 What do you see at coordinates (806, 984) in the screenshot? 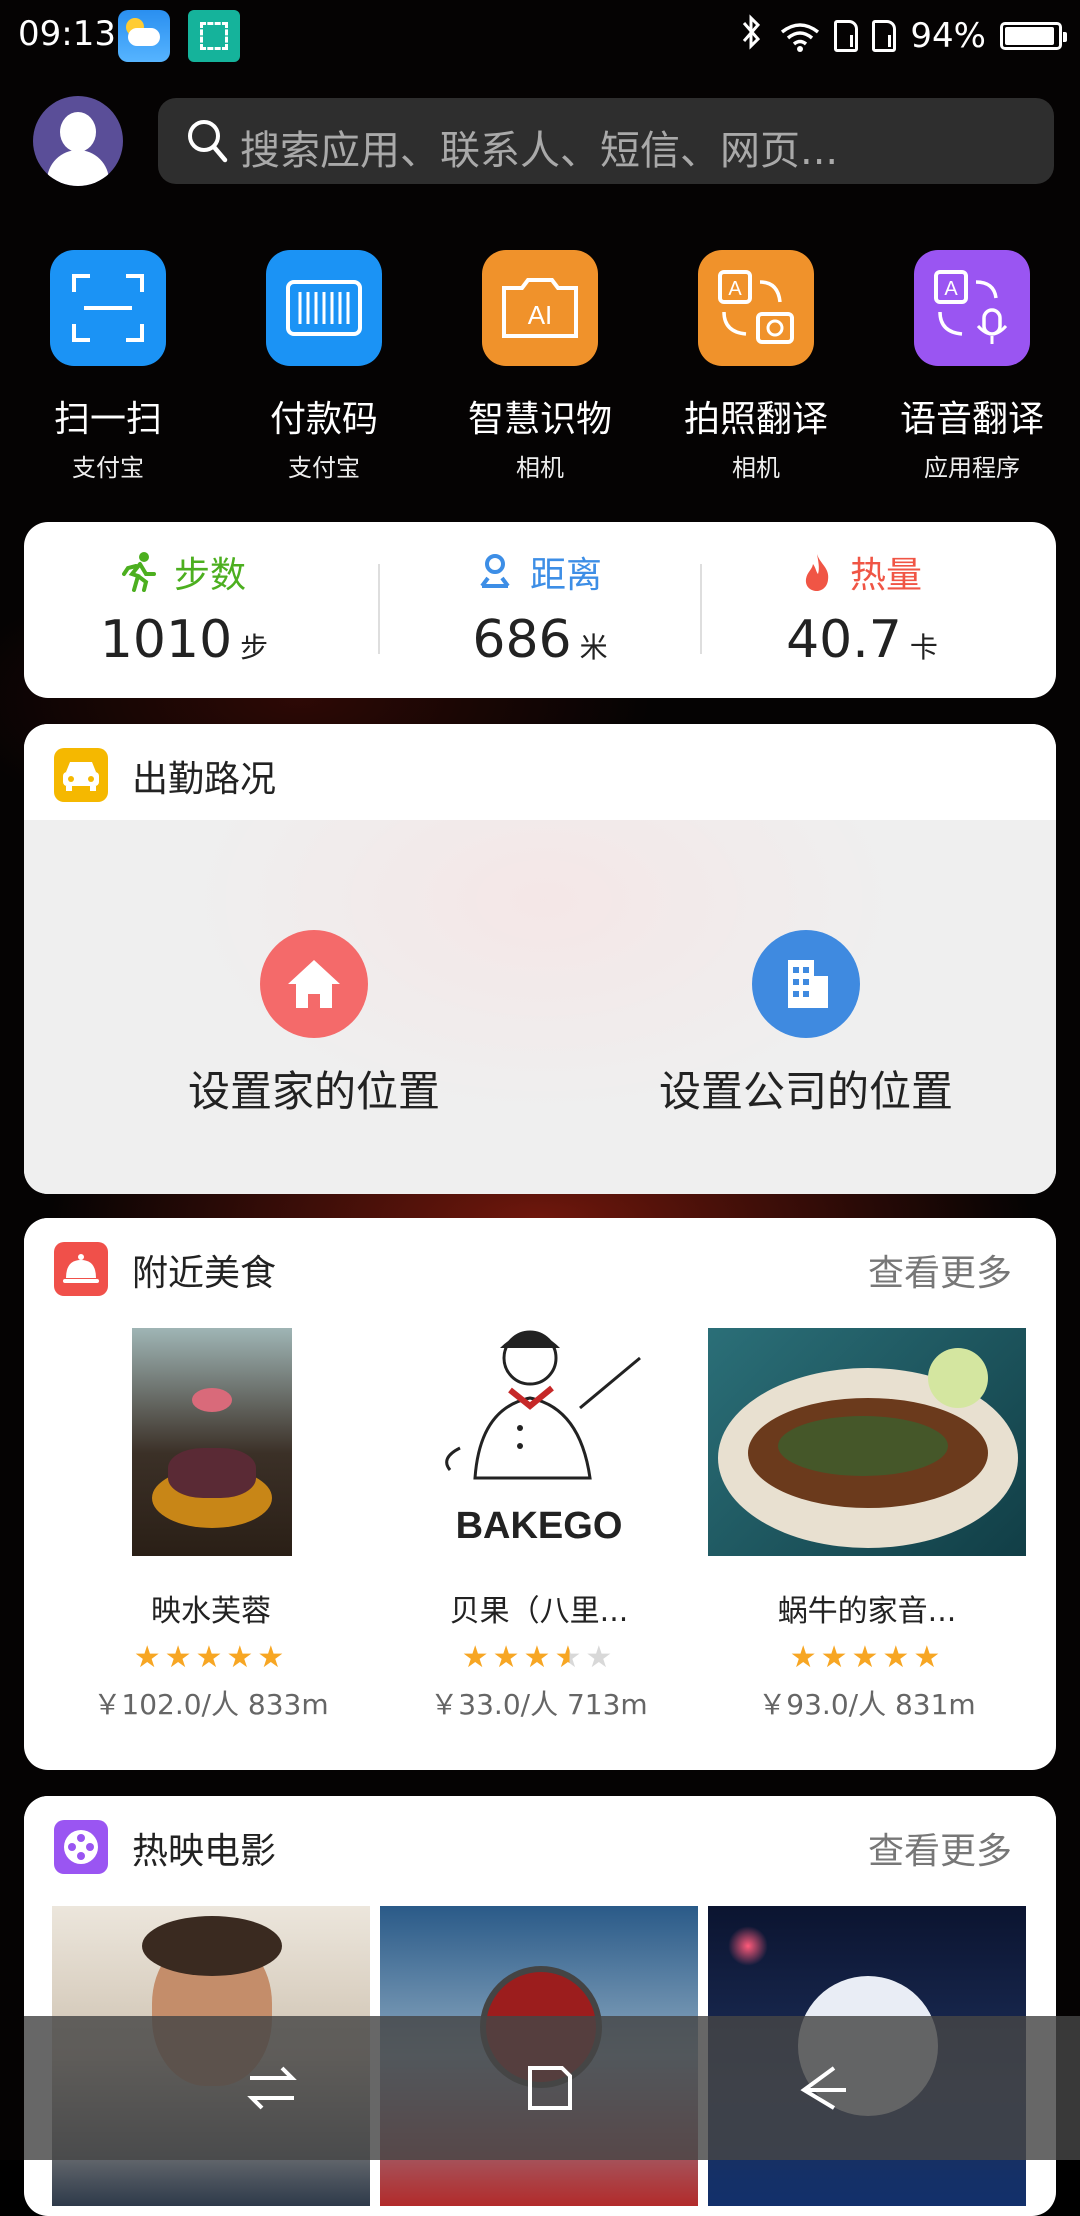
I see `office-building-icon` at bounding box center [806, 984].